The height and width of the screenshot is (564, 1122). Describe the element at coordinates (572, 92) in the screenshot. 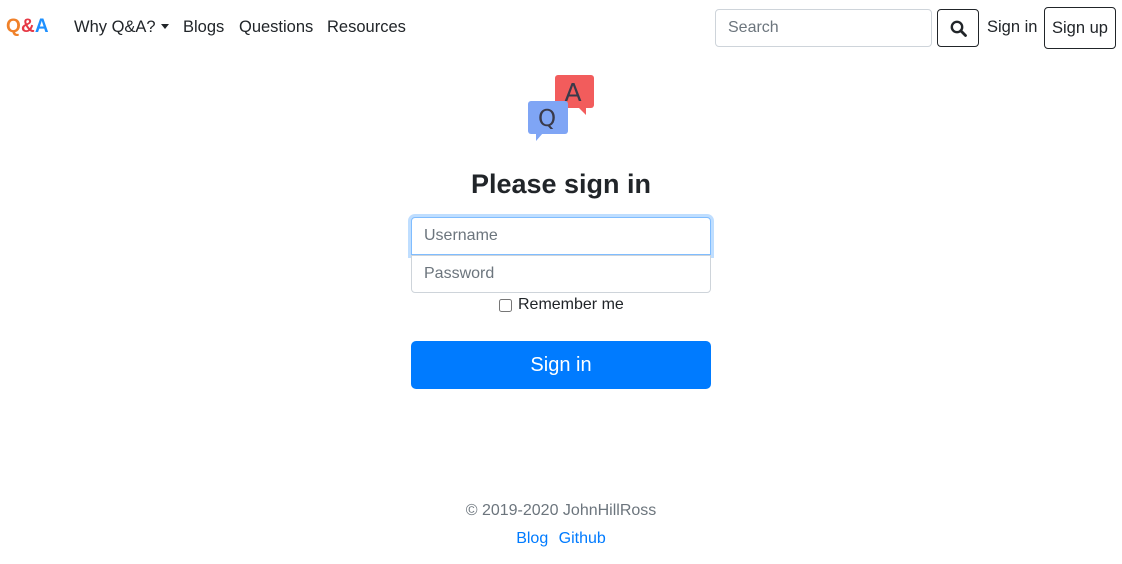

I see `logo-letter-a: A` at that location.